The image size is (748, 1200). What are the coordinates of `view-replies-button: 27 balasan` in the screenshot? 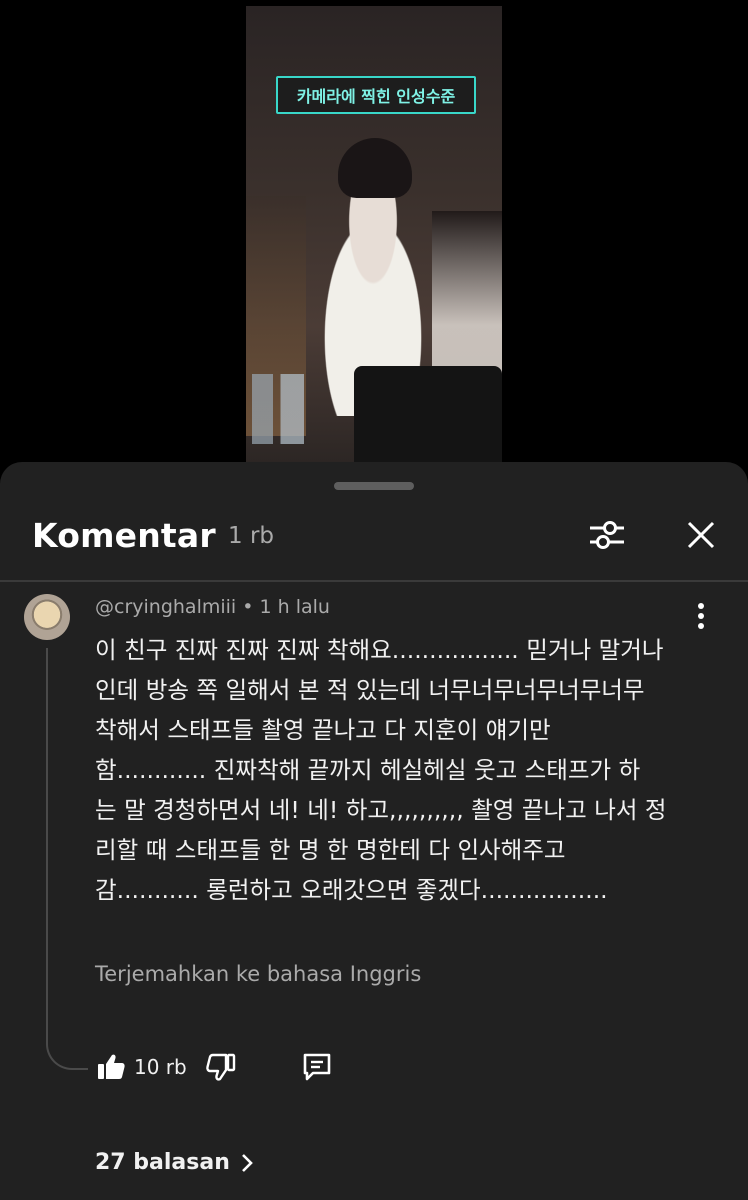 It's located at (174, 1162).